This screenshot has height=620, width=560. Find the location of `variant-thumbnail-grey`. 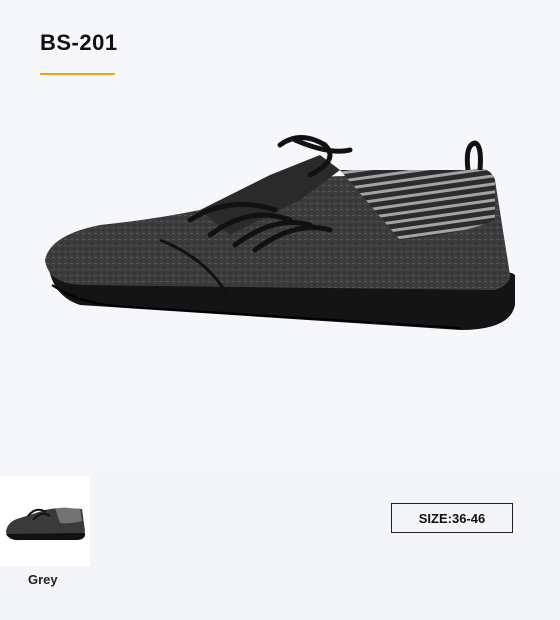

variant-thumbnail-grey is located at coordinates (45, 521).